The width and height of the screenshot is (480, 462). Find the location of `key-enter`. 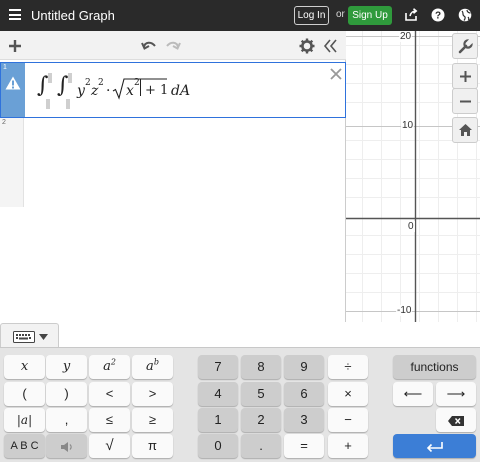

key-enter is located at coordinates (434, 446).